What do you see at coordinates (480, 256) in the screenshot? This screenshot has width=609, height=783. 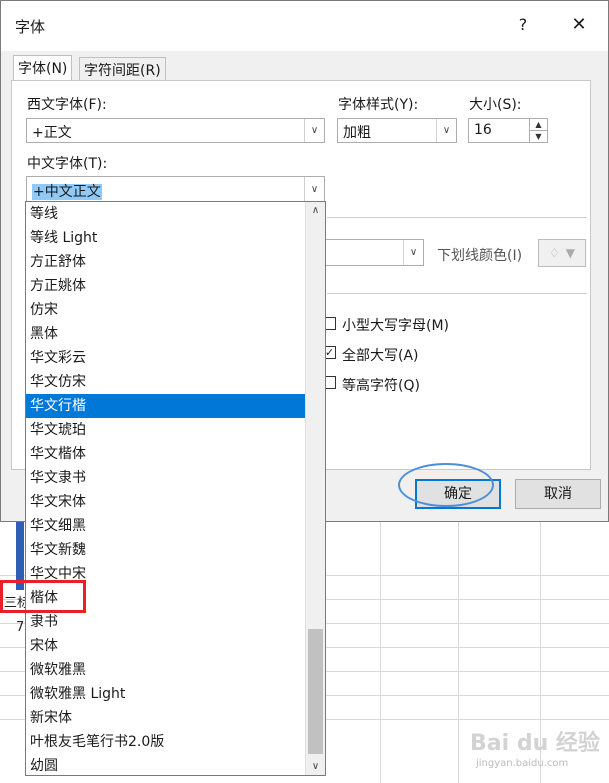 I see `underline-color-label: 下划线颜色(I)` at bounding box center [480, 256].